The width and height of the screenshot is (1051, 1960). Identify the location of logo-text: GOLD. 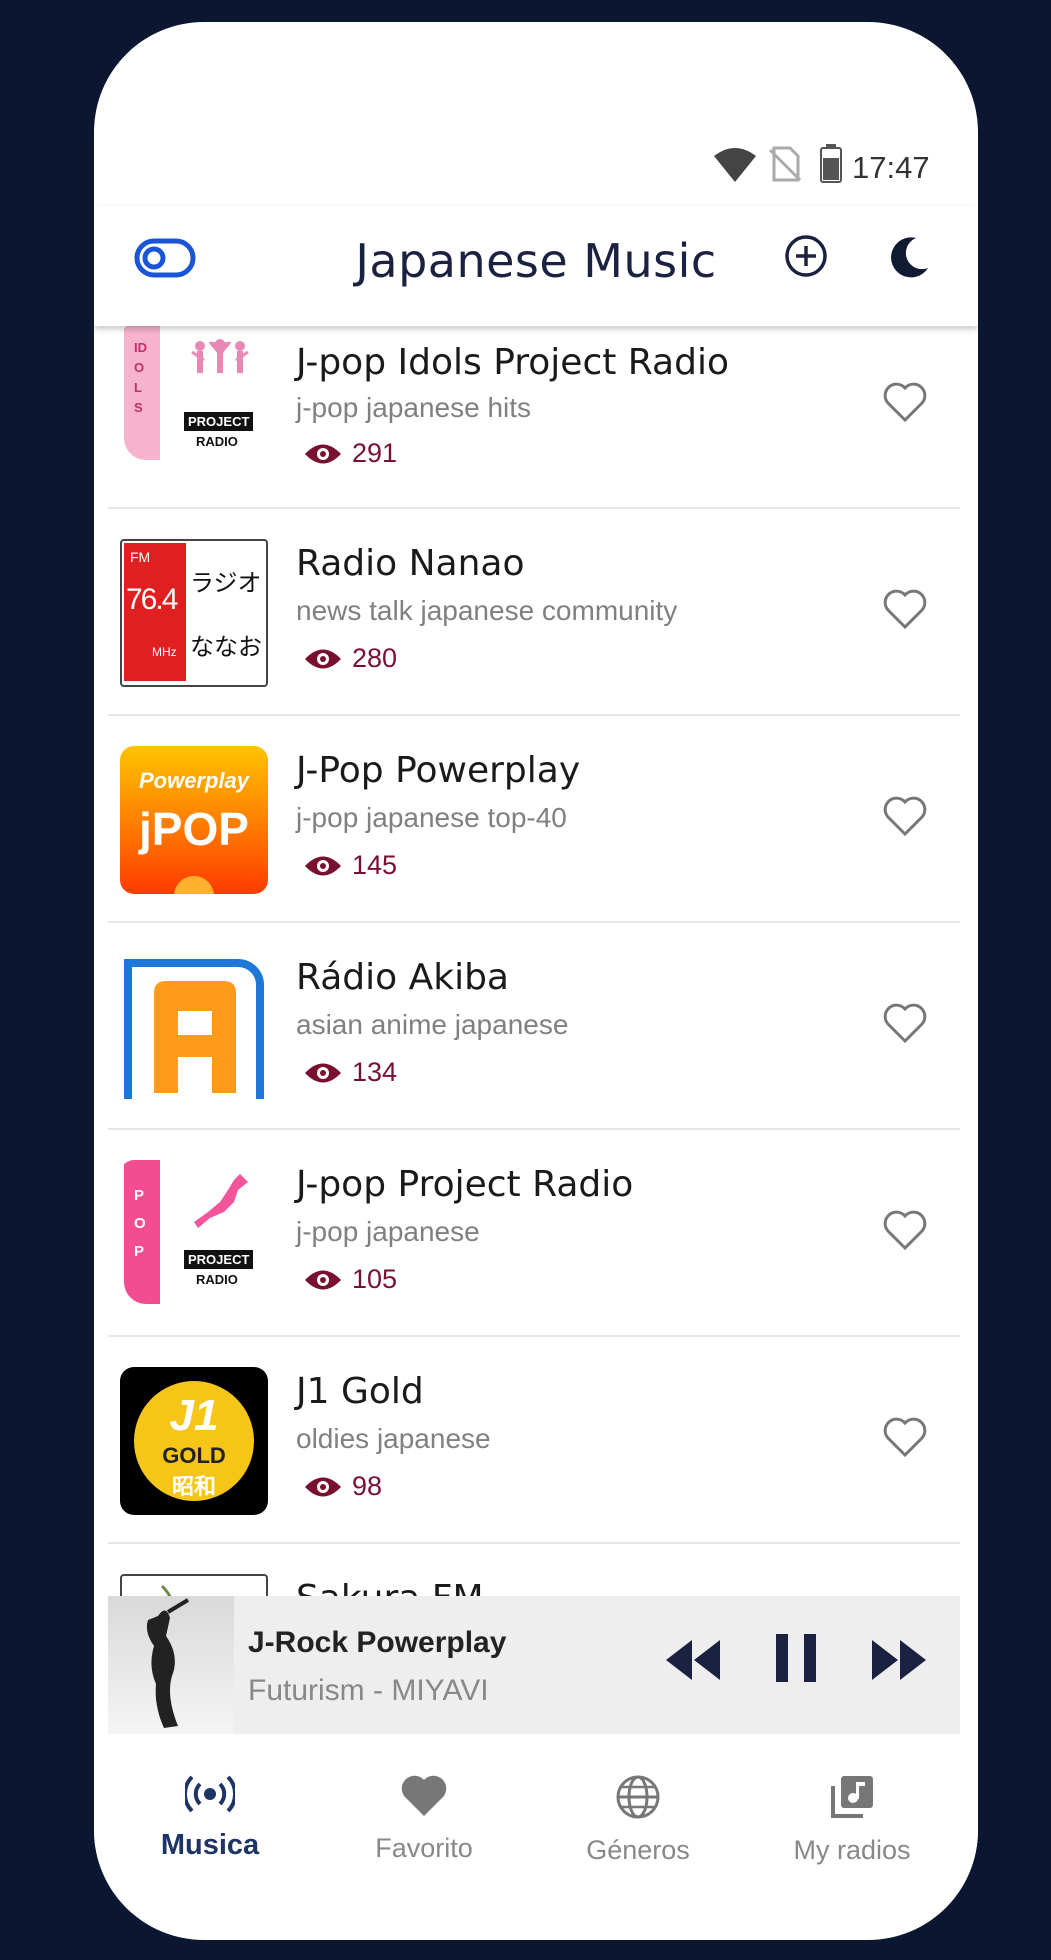
(194, 1455).